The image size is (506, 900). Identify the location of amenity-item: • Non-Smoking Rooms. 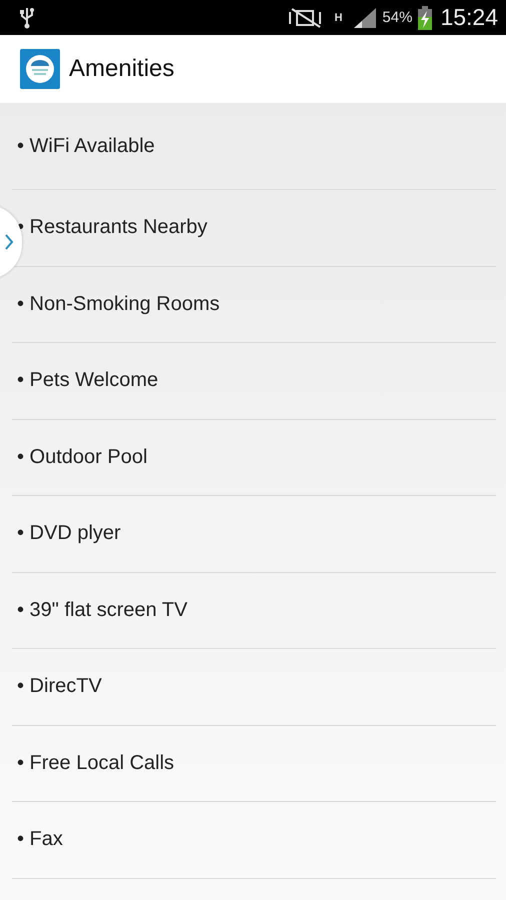
(118, 304).